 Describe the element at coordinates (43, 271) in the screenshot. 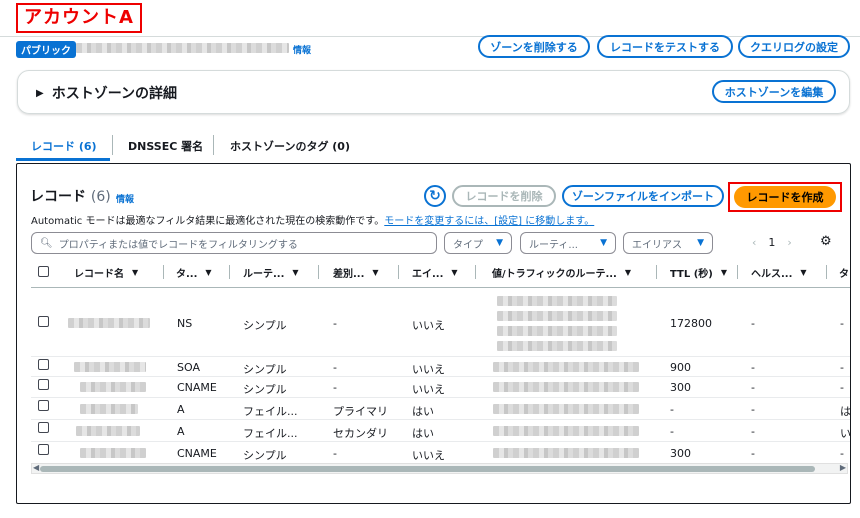

I see `select-all-checkbox` at that location.